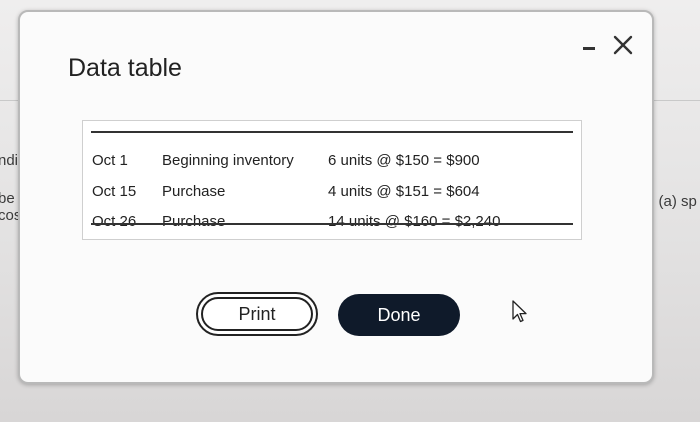  I want to click on done-button: Done, so click(399, 315).